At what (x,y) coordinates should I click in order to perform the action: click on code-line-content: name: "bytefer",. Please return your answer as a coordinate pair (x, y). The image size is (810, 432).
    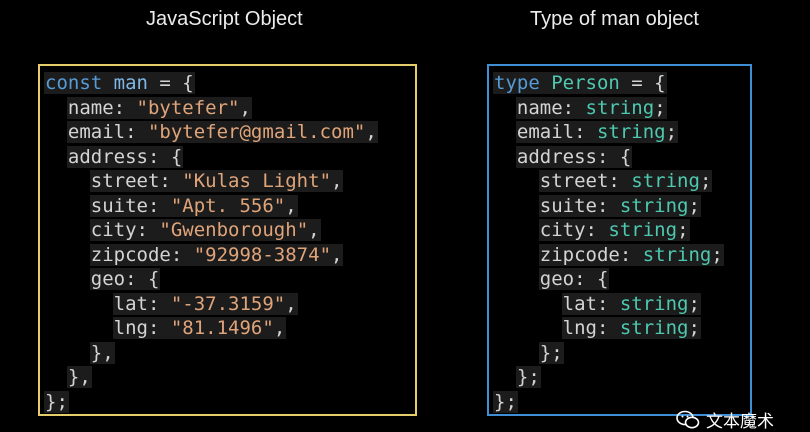
    Looking at the image, I should click on (159, 107).